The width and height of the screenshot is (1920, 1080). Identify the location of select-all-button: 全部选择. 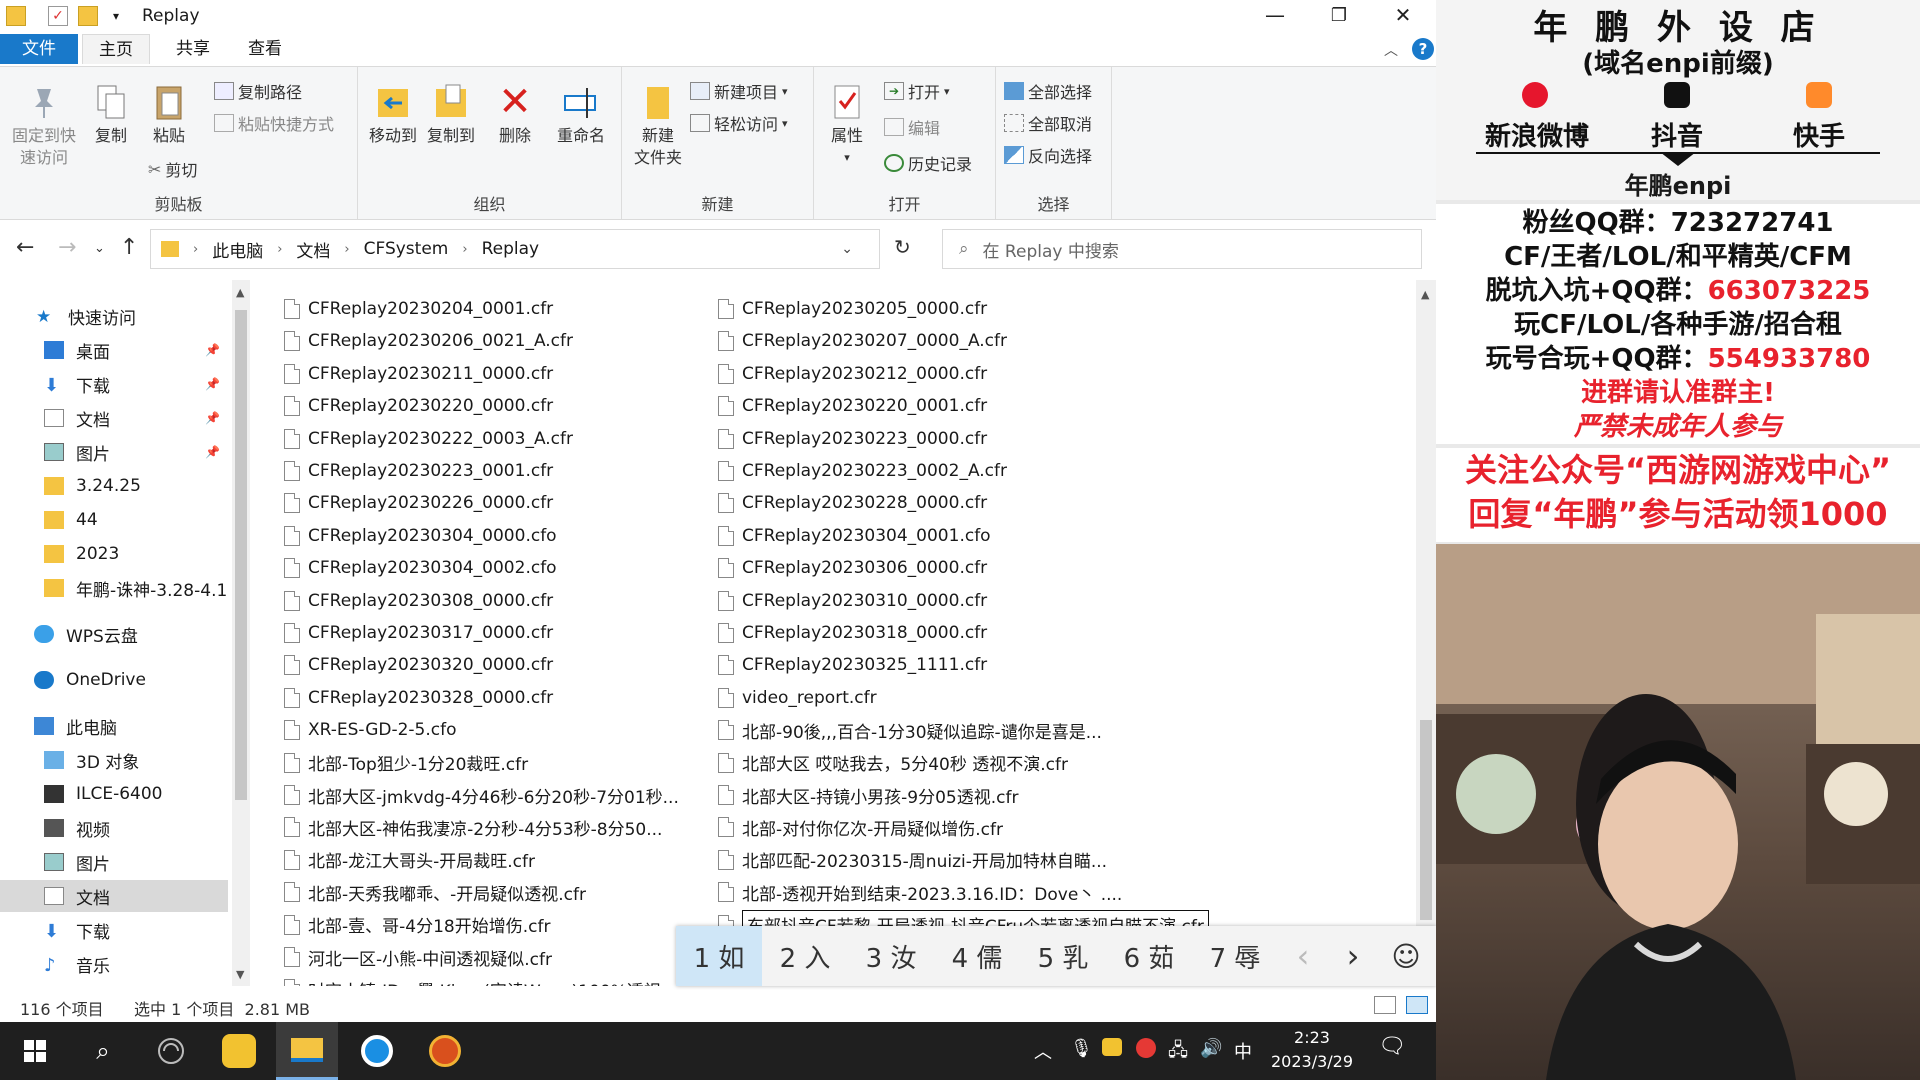
(1048, 91).